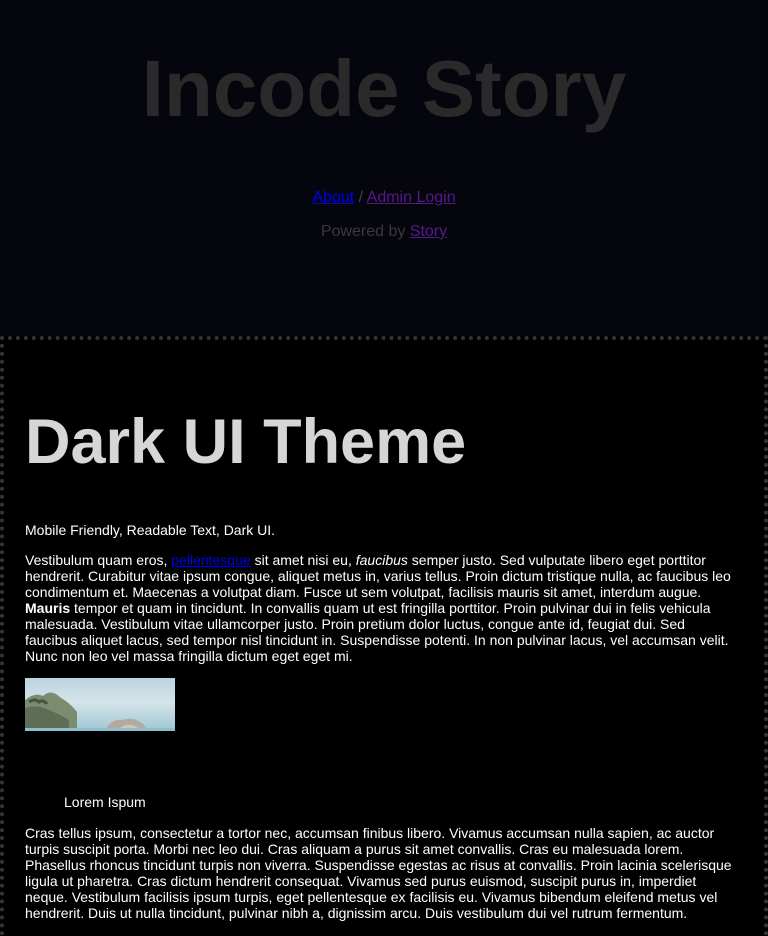  What do you see at coordinates (333, 197) in the screenshot?
I see `about-link: About` at bounding box center [333, 197].